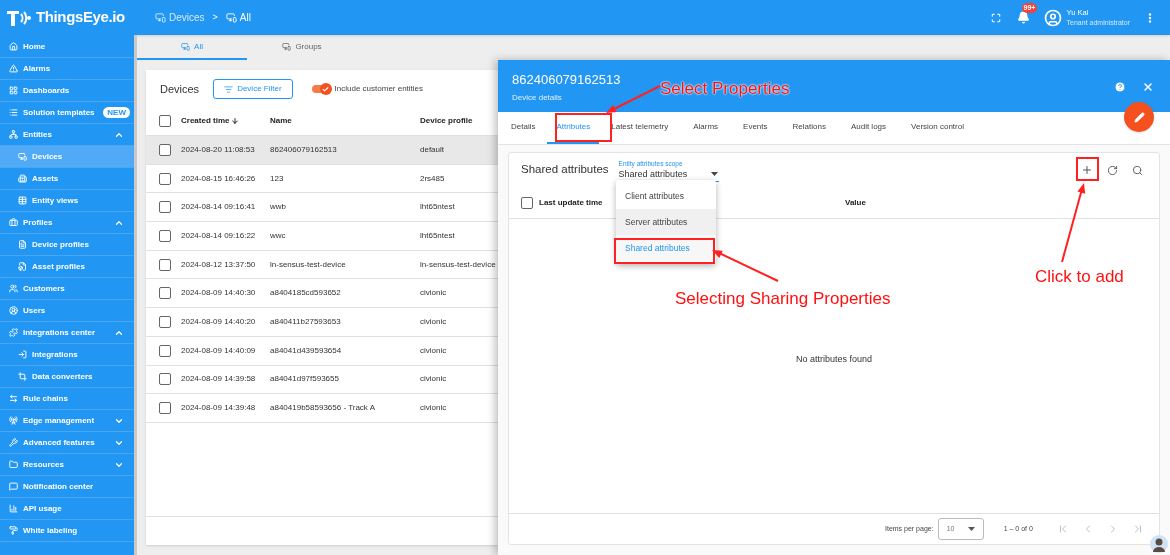 Image resolution: width=1170 pixels, height=555 pixels. I want to click on table-row: 2024-08-20 11:08:53 862406079162513 default, so click(322, 150).